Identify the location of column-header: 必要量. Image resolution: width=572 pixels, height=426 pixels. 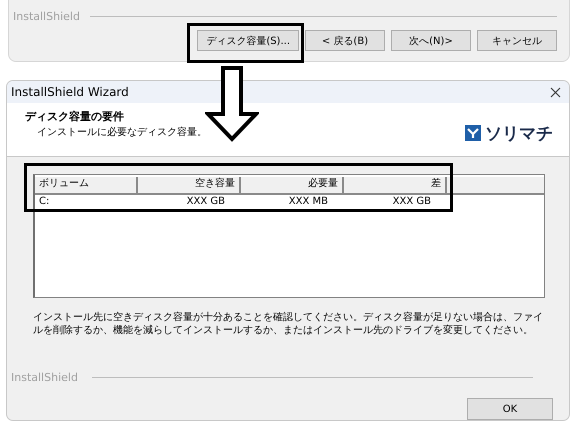
(292, 185).